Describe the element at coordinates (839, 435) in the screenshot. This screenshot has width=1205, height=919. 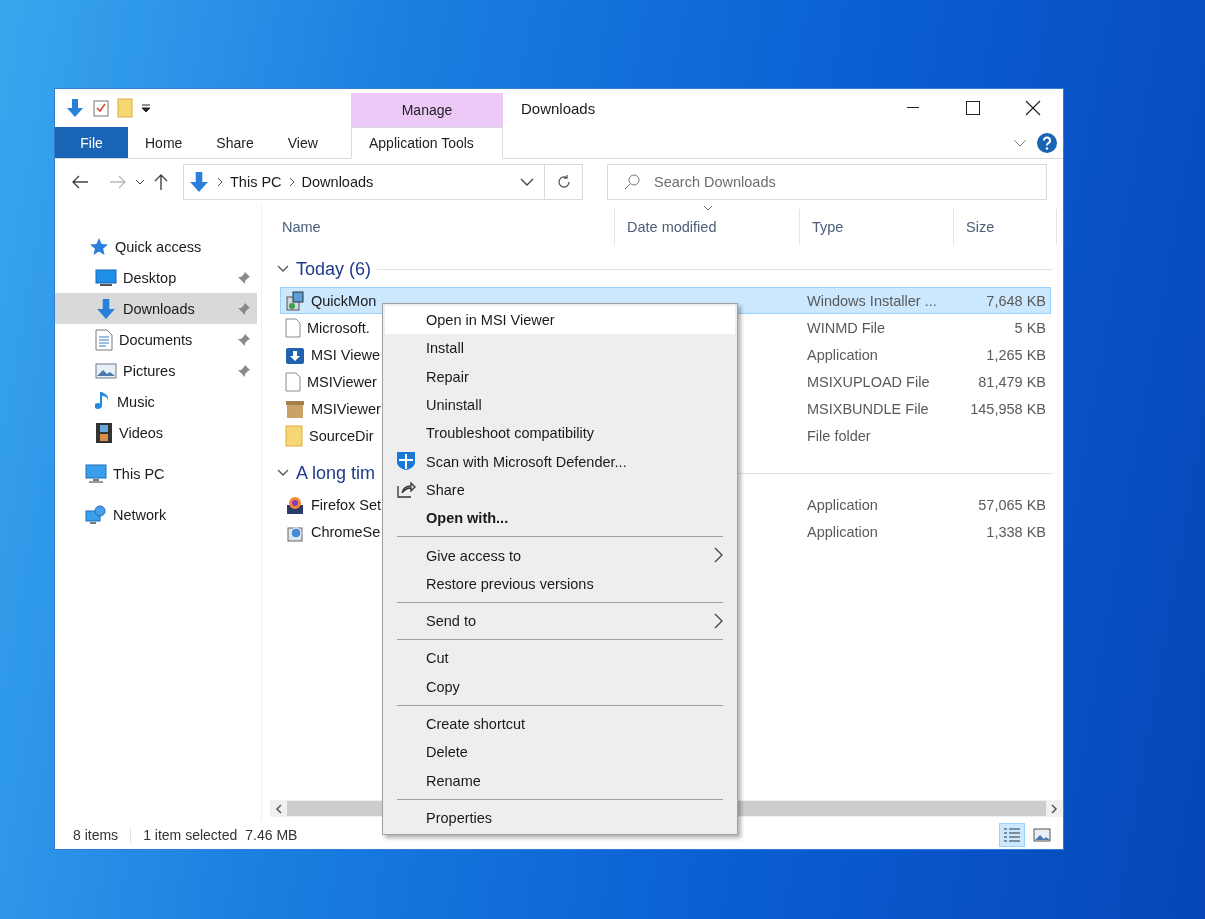
I see `file-type: File folder` at that location.